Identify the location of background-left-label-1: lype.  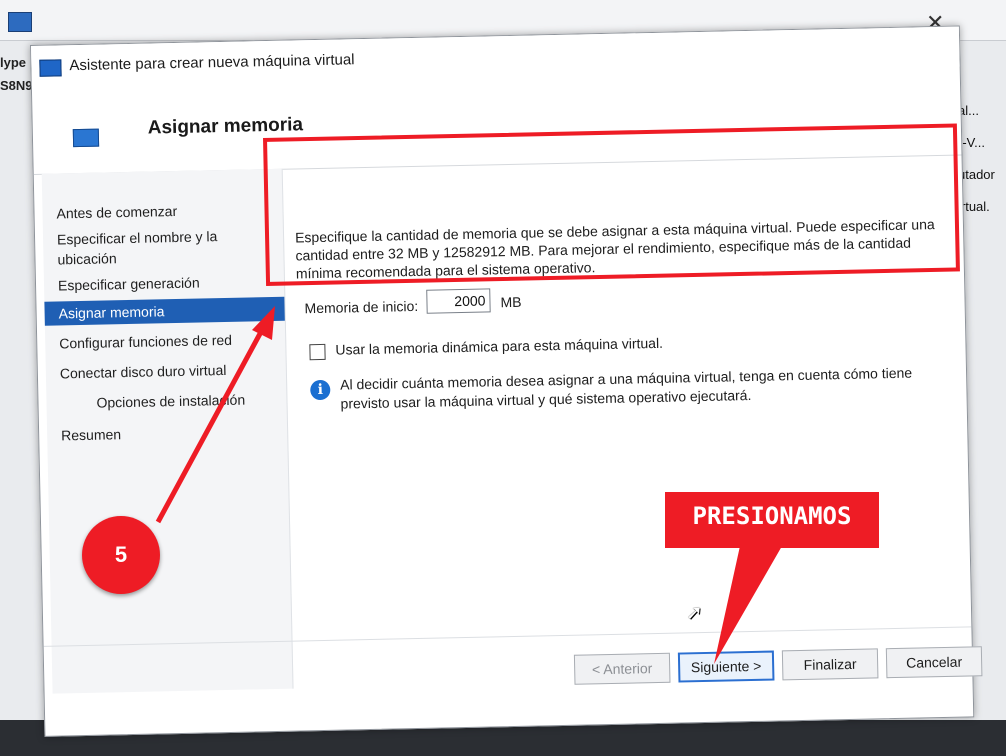
(13, 62).